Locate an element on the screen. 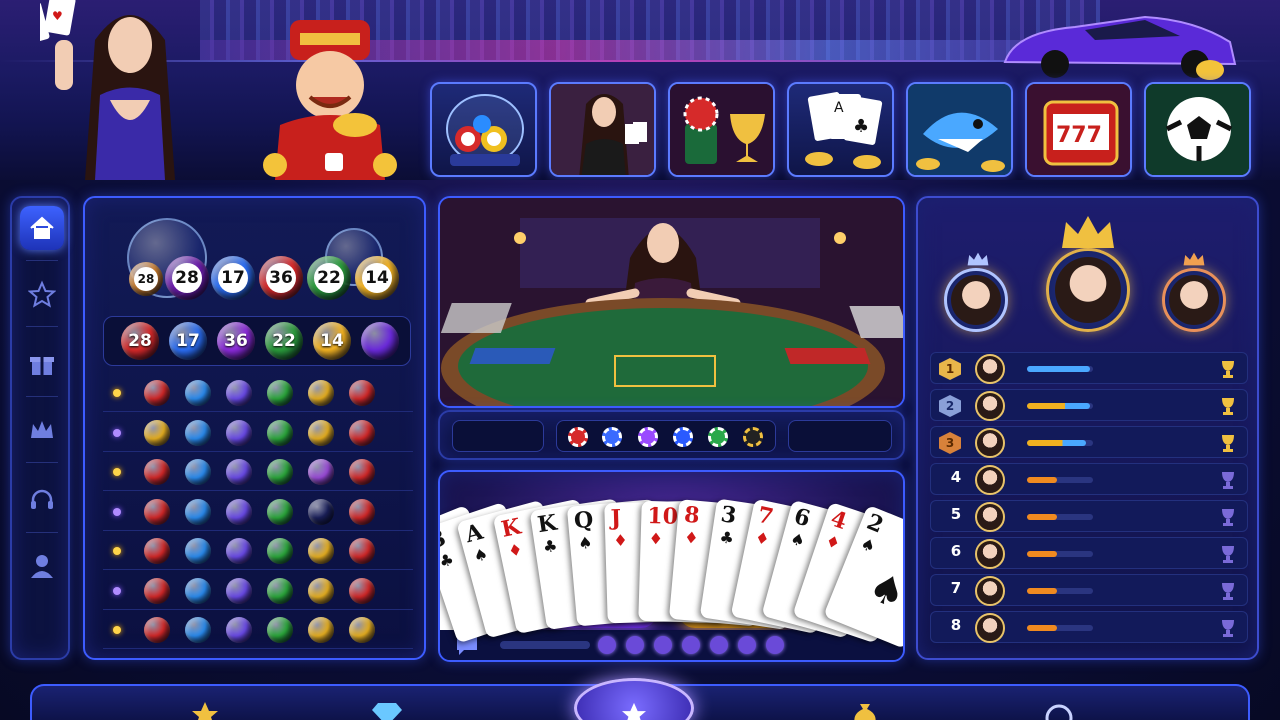 This screenshot has height=720, width=1280. leaderboard-row: 1 is located at coordinates (1089, 368).